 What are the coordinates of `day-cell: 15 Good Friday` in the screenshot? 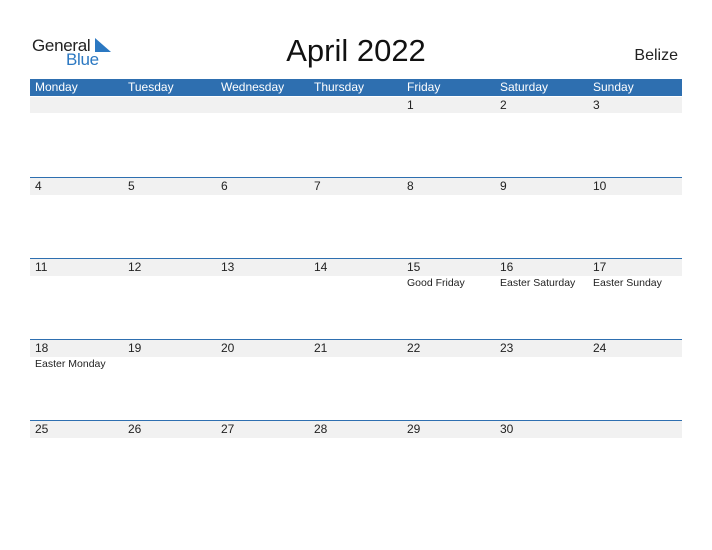 It's located at (448, 299).